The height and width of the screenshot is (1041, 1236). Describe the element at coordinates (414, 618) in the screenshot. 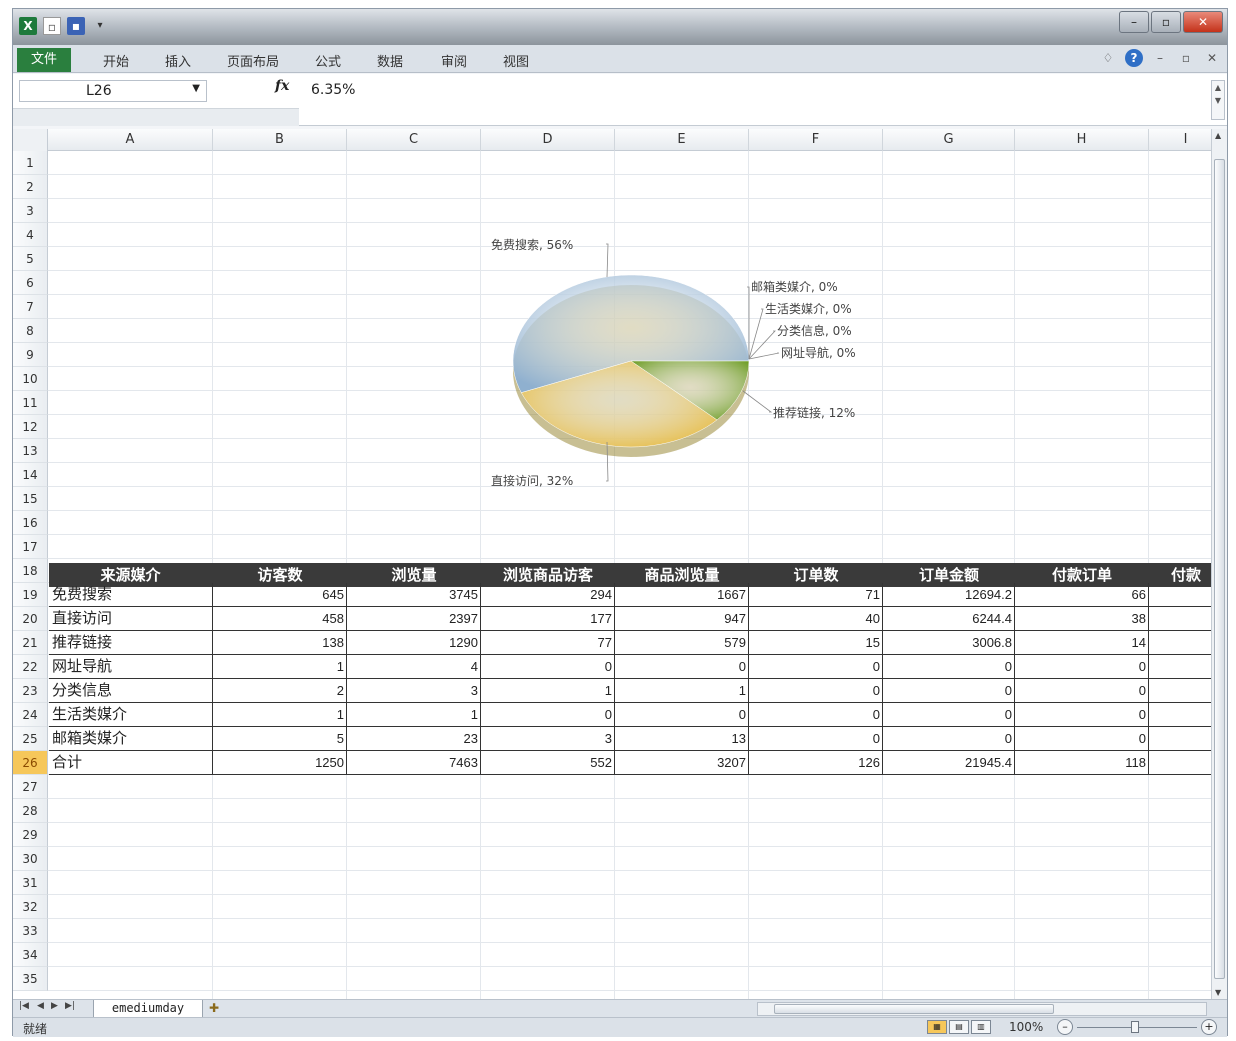

I see `table-cell: 2397` at that location.